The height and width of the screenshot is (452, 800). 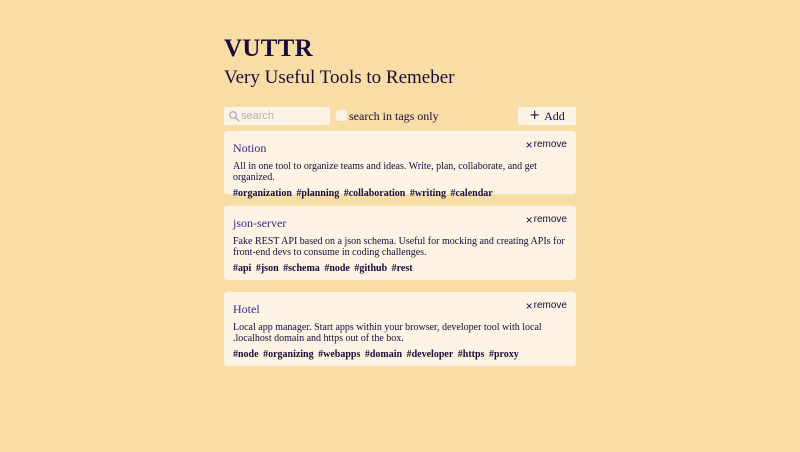 I want to click on plus-icon: +, so click(x=535, y=115).